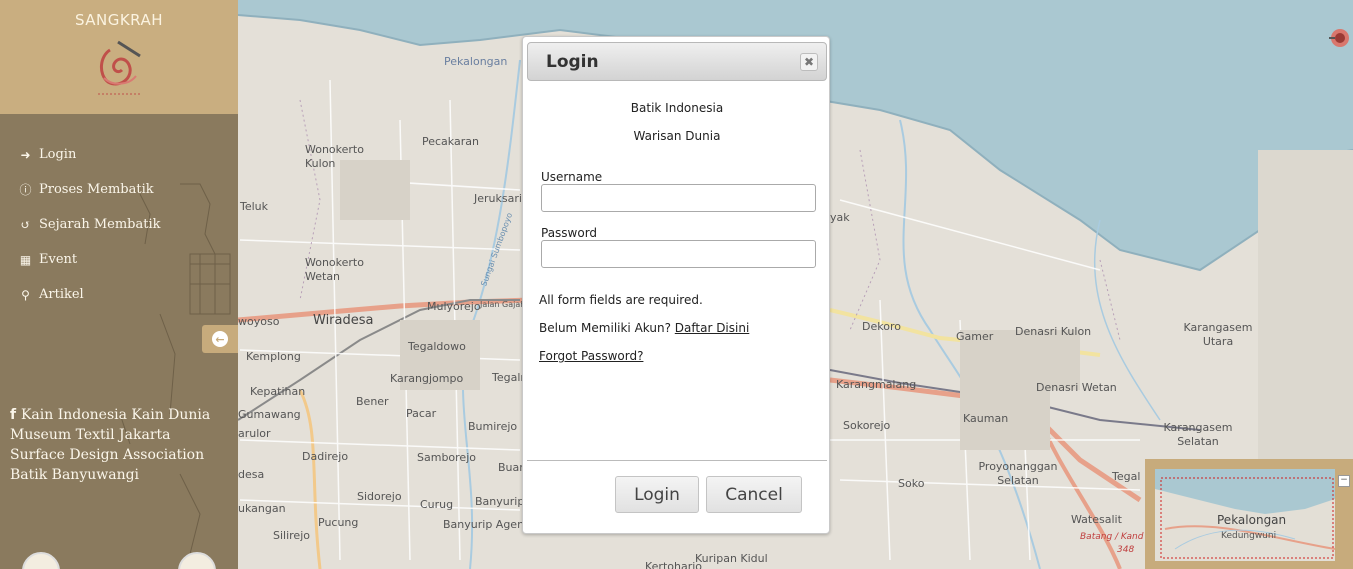  Describe the element at coordinates (450, 141) in the screenshot. I see `map-label: Pecakaran` at that location.